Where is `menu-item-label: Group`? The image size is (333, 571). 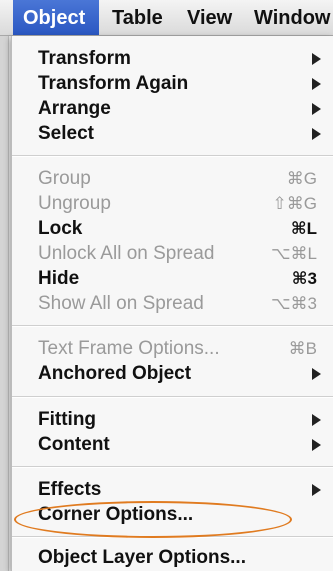 menu-item-label: Group is located at coordinates (64, 178).